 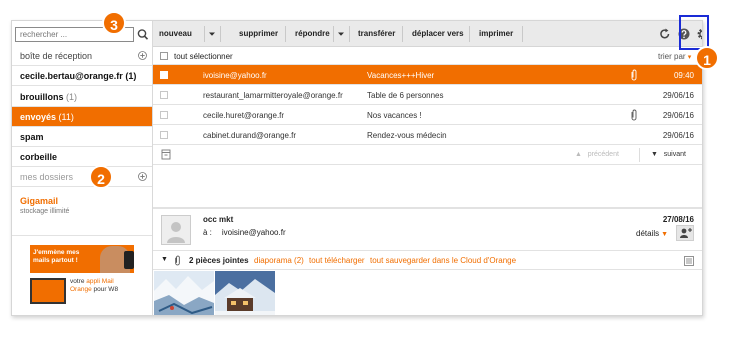 I want to click on message-date: 29/06/16, so click(x=678, y=95).